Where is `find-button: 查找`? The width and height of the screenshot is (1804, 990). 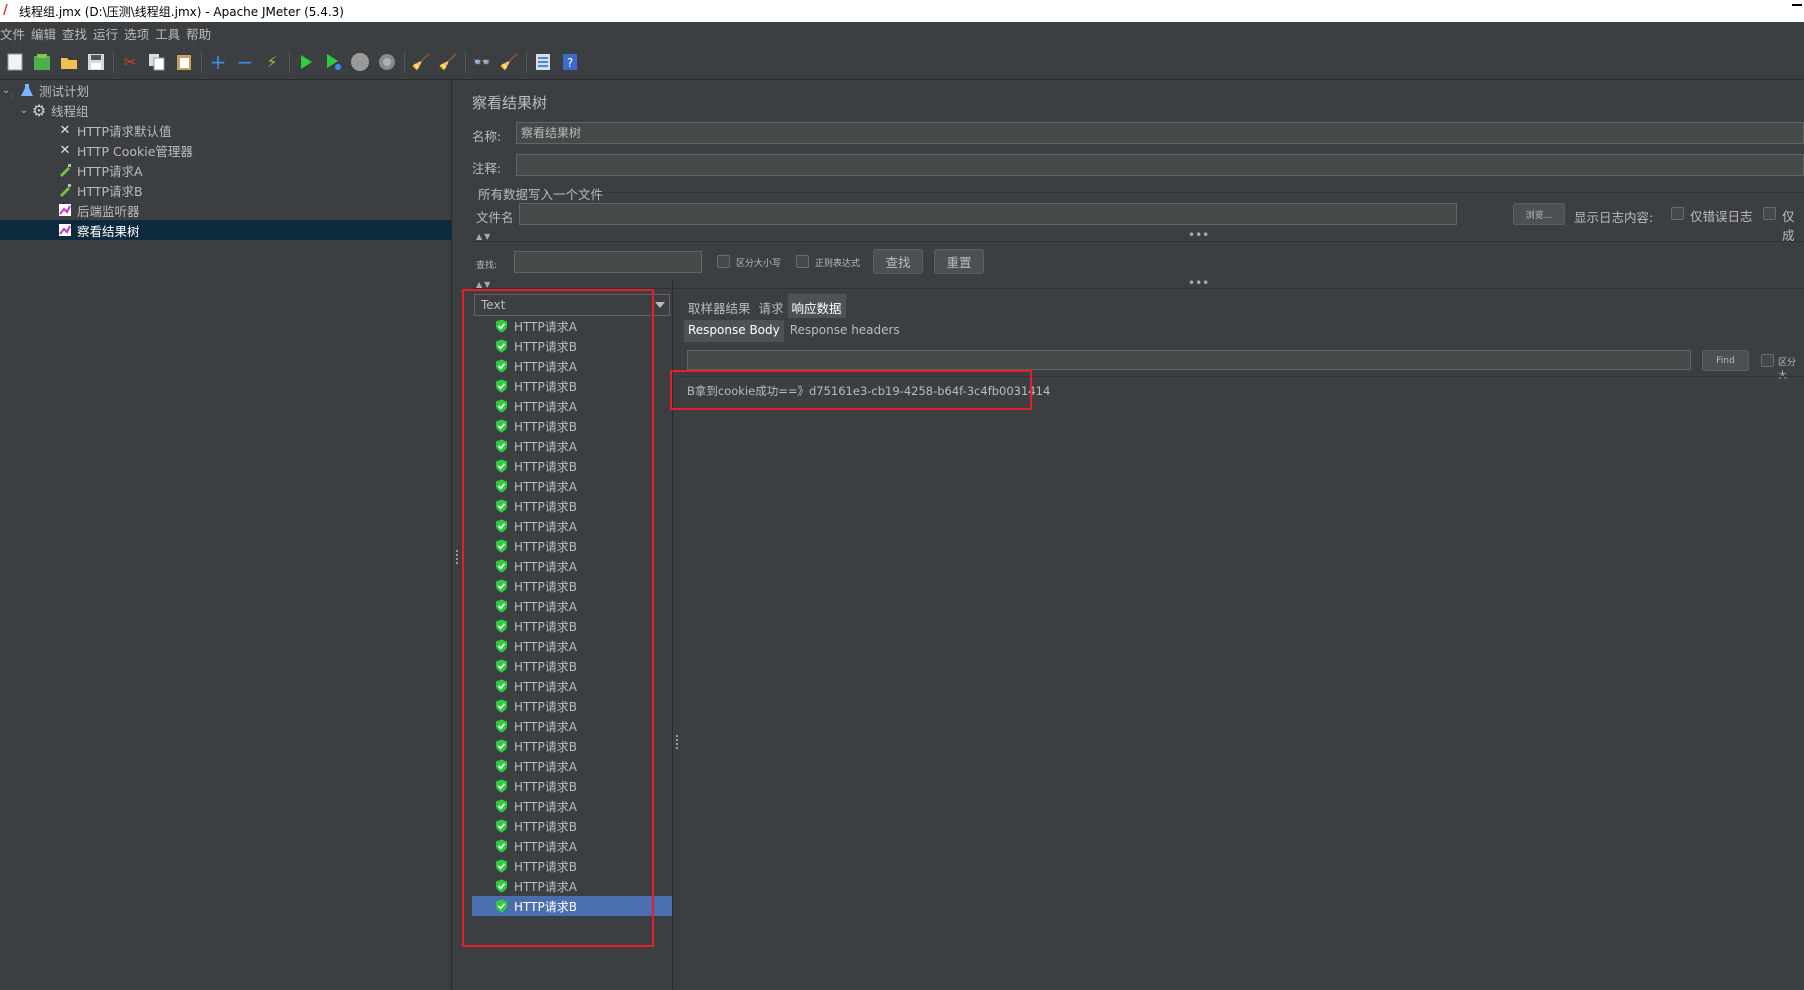
find-button: 查找 is located at coordinates (898, 261).